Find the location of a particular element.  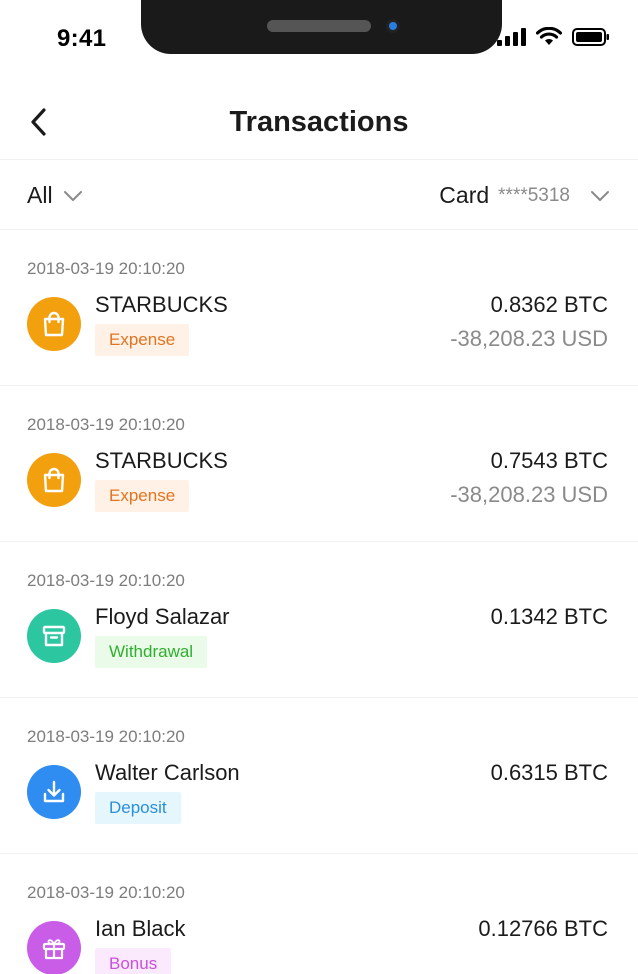

download-icon is located at coordinates (54, 792).